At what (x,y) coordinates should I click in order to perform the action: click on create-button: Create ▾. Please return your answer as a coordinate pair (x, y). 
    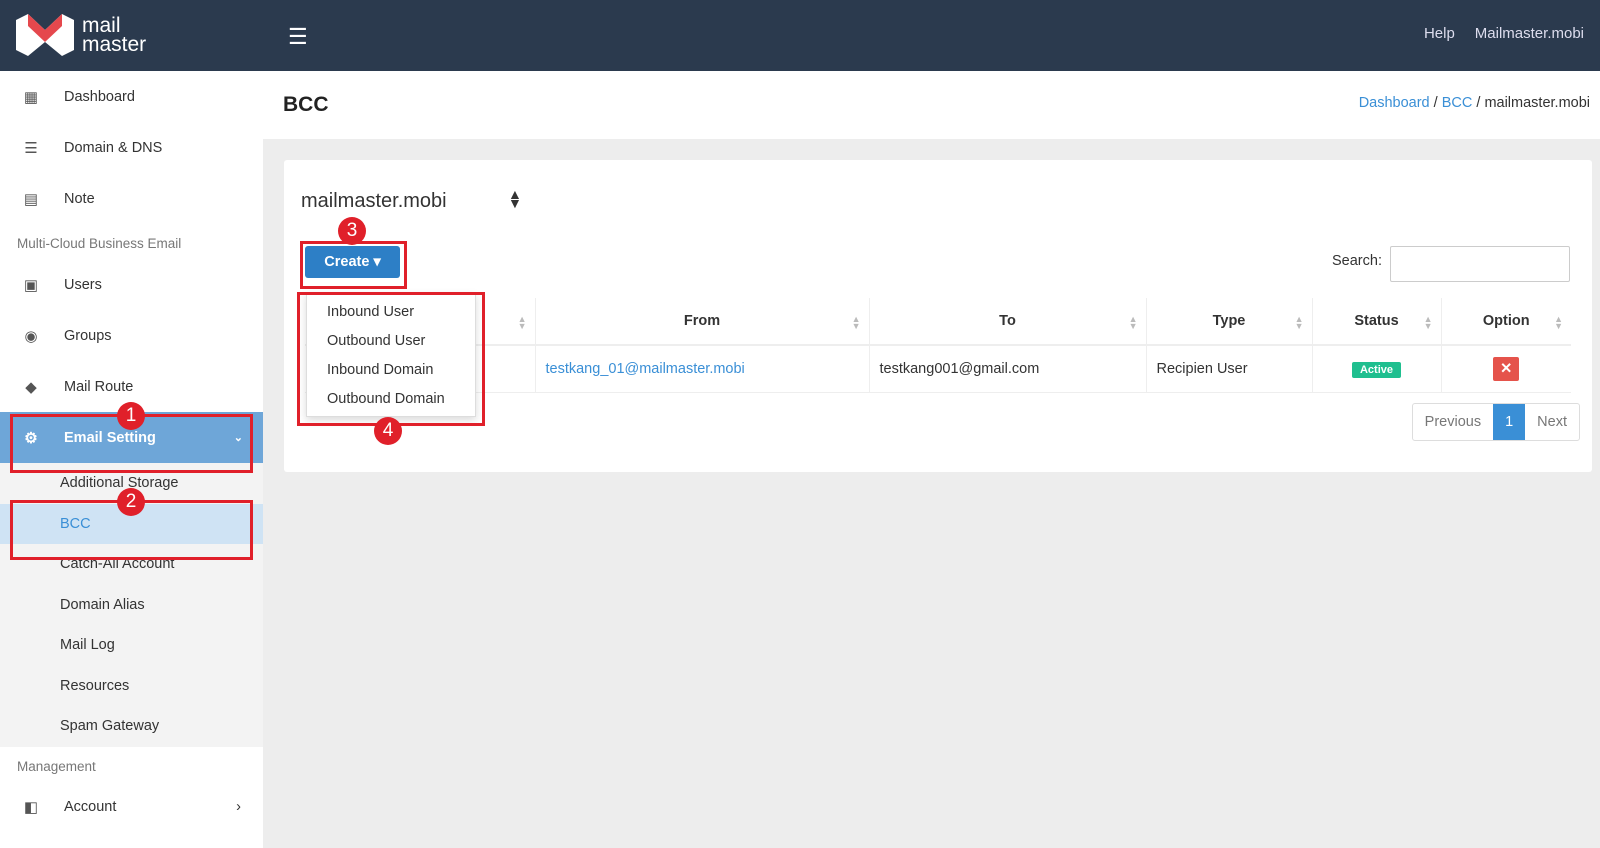
    Looking at the image, I should click on (352, 262).